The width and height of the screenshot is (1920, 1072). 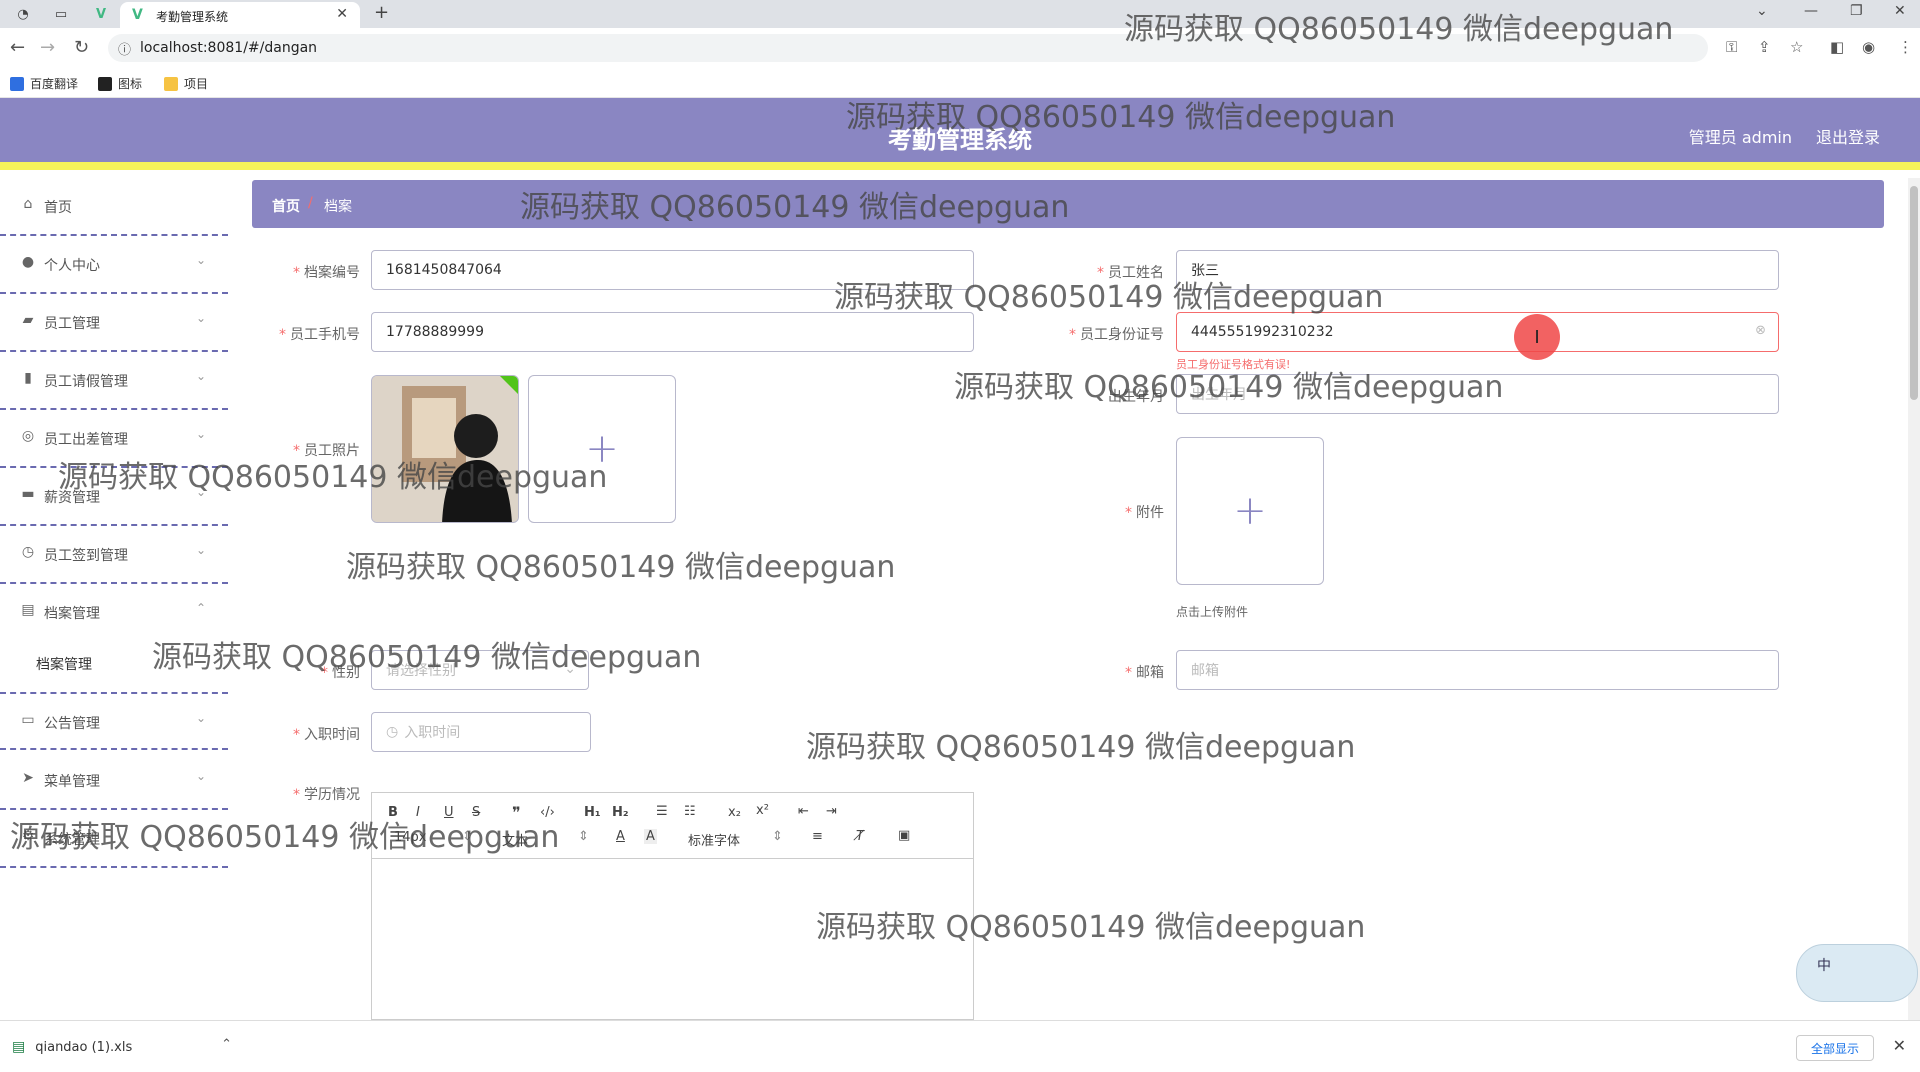 I want to click on send-icon: ➤, so click(x=28, y=778).